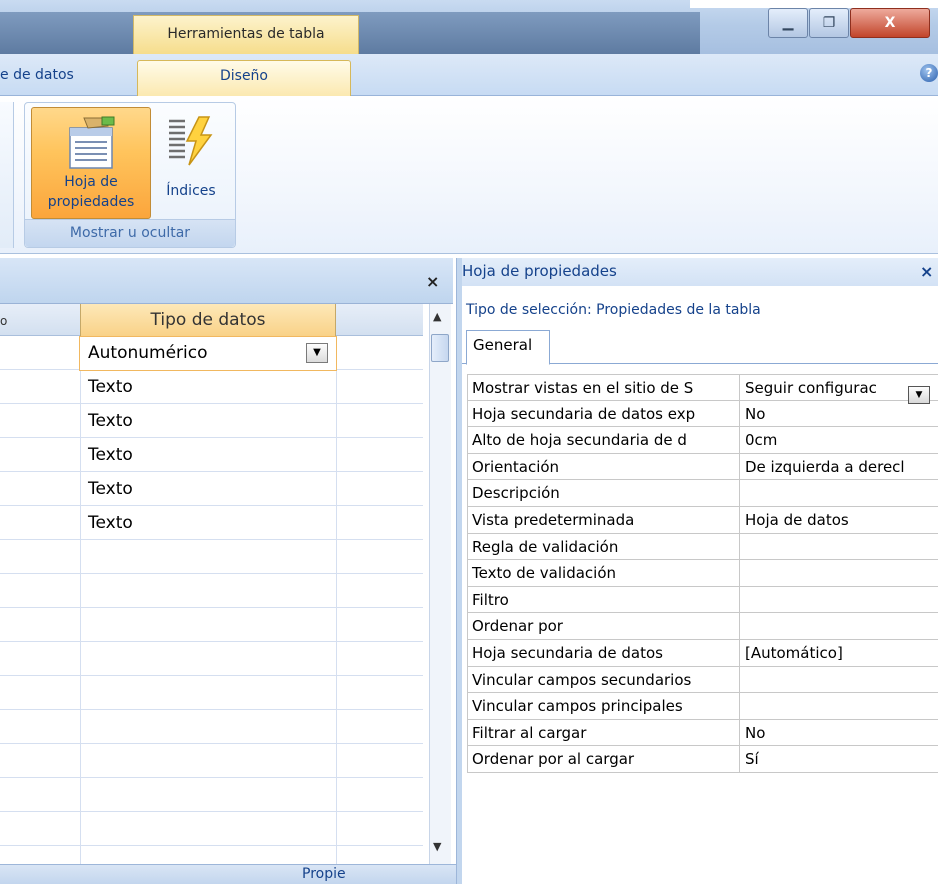  I want to click on tab-hoja-de-datos: e de datos, so click(60, 78).